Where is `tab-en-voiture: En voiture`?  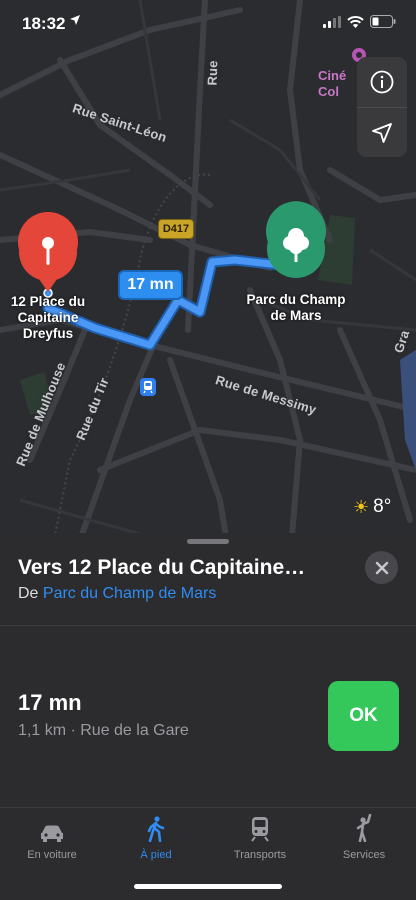 tab-en-voiture: En voiture is located at coordinates (52, 838).